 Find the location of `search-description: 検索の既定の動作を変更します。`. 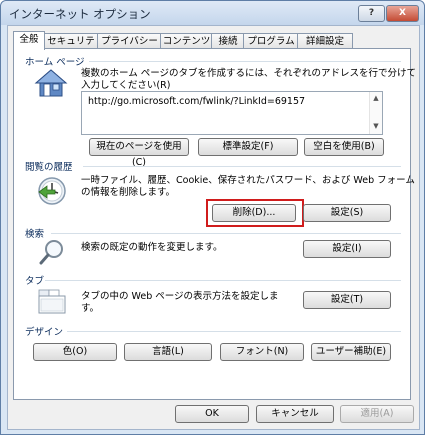

search-description: 検索の既定の動作を変更します。 is located at coordinates (152, 247).